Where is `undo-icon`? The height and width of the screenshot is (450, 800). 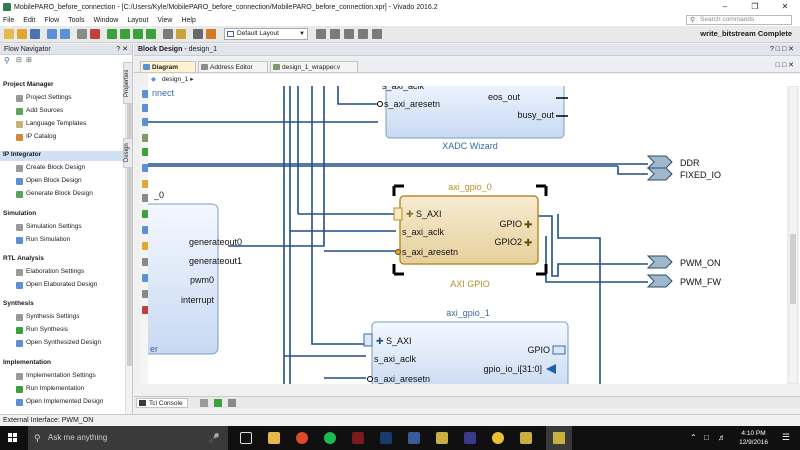 undo-icon is located at coordinates (52, 34).